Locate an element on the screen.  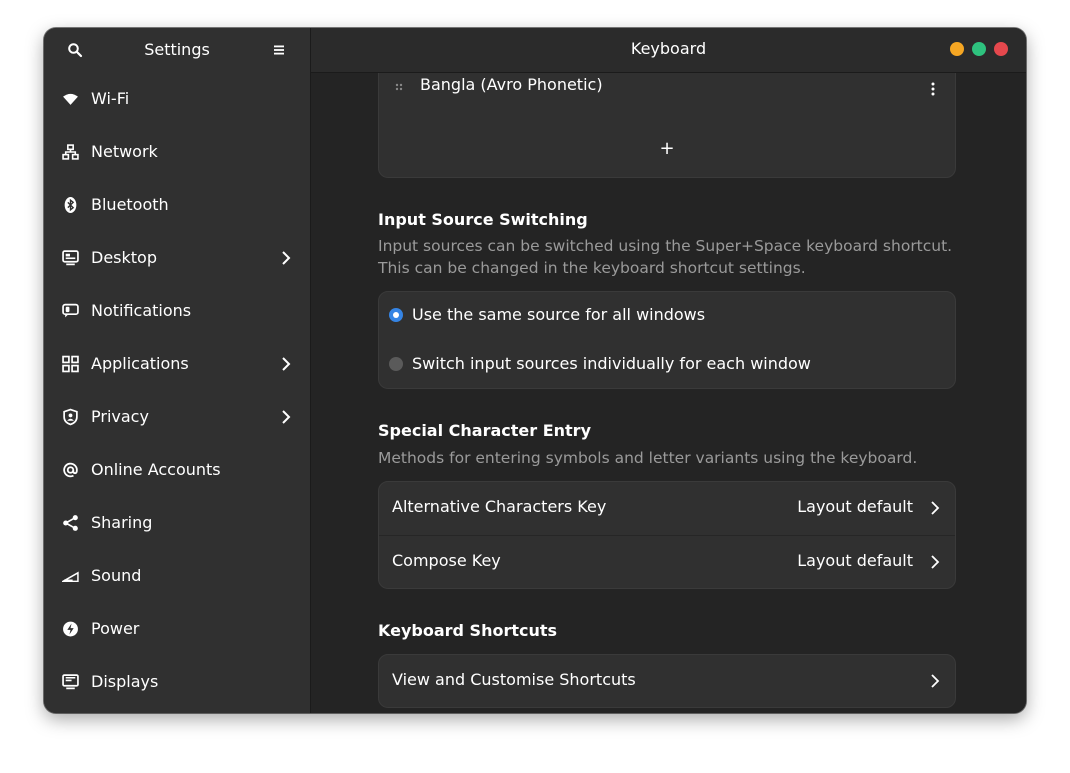
sidebar-item-sharing: Sharing is located at coordinates (177, 522).